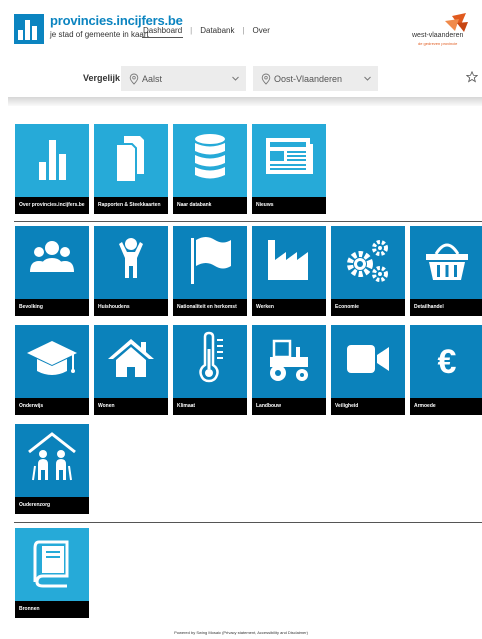 The image size is (482, 639). What do you see at coordinates (261, 32) in the screenshot?
I see `nav-over: Over` at bounding box center [261, 32].